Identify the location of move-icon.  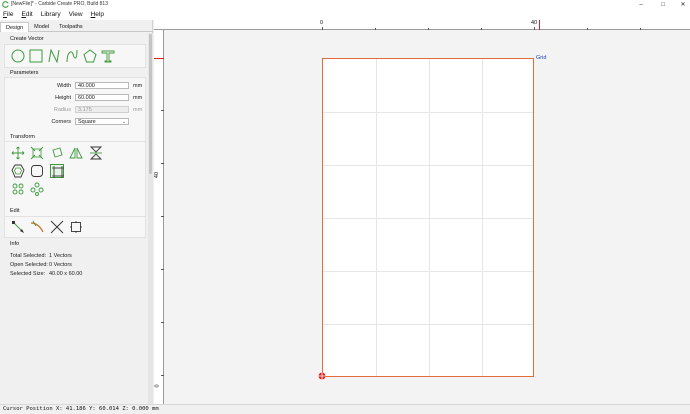
(18, 153).